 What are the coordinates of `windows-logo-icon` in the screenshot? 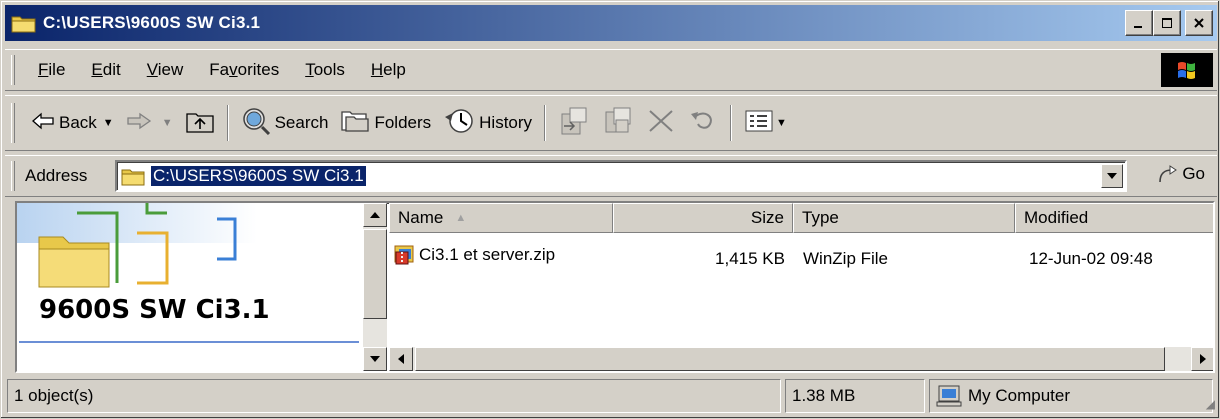 It's located at (1187, 70).